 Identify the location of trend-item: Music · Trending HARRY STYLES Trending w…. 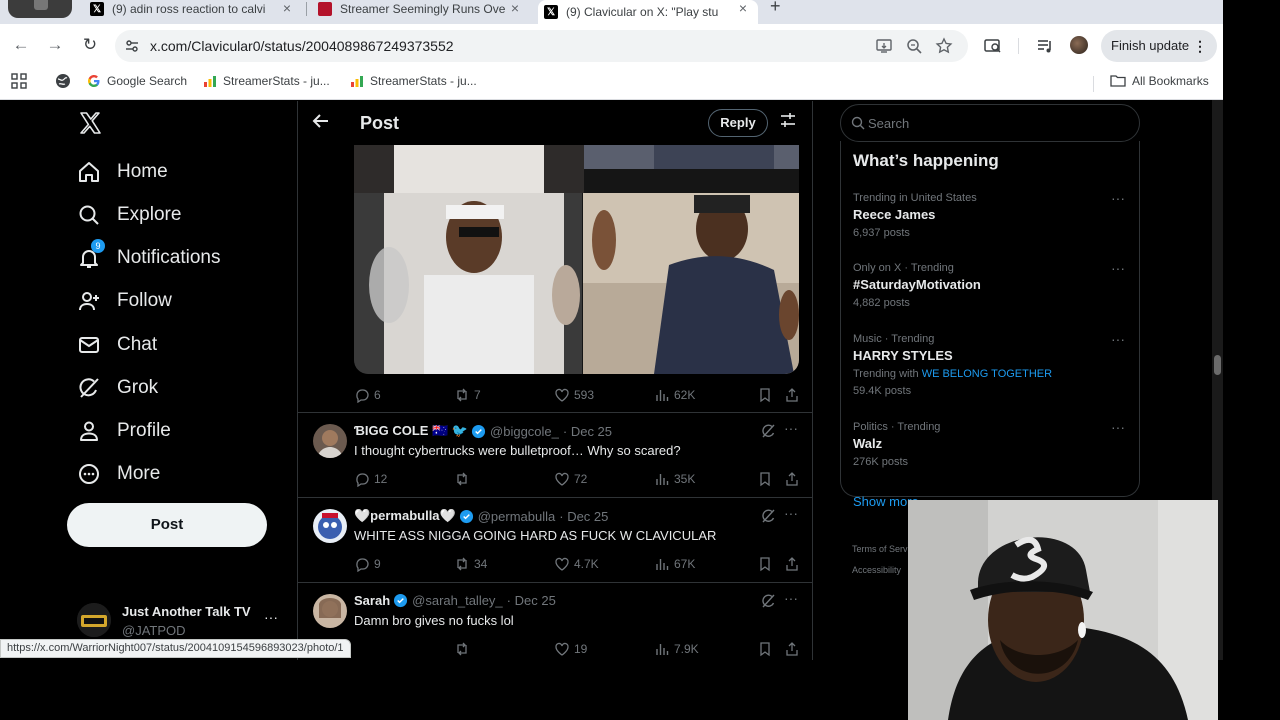
(993, 364).